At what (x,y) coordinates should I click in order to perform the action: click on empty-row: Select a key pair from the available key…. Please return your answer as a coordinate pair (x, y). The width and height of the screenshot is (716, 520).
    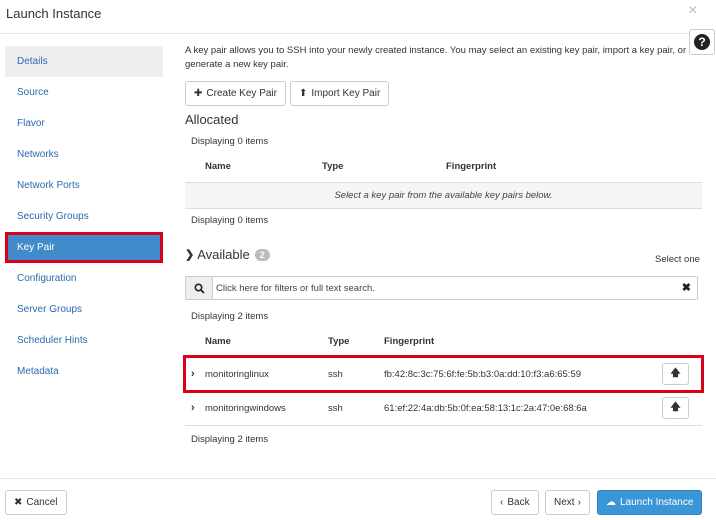
    Looking at the image, I should click on (443, 195).